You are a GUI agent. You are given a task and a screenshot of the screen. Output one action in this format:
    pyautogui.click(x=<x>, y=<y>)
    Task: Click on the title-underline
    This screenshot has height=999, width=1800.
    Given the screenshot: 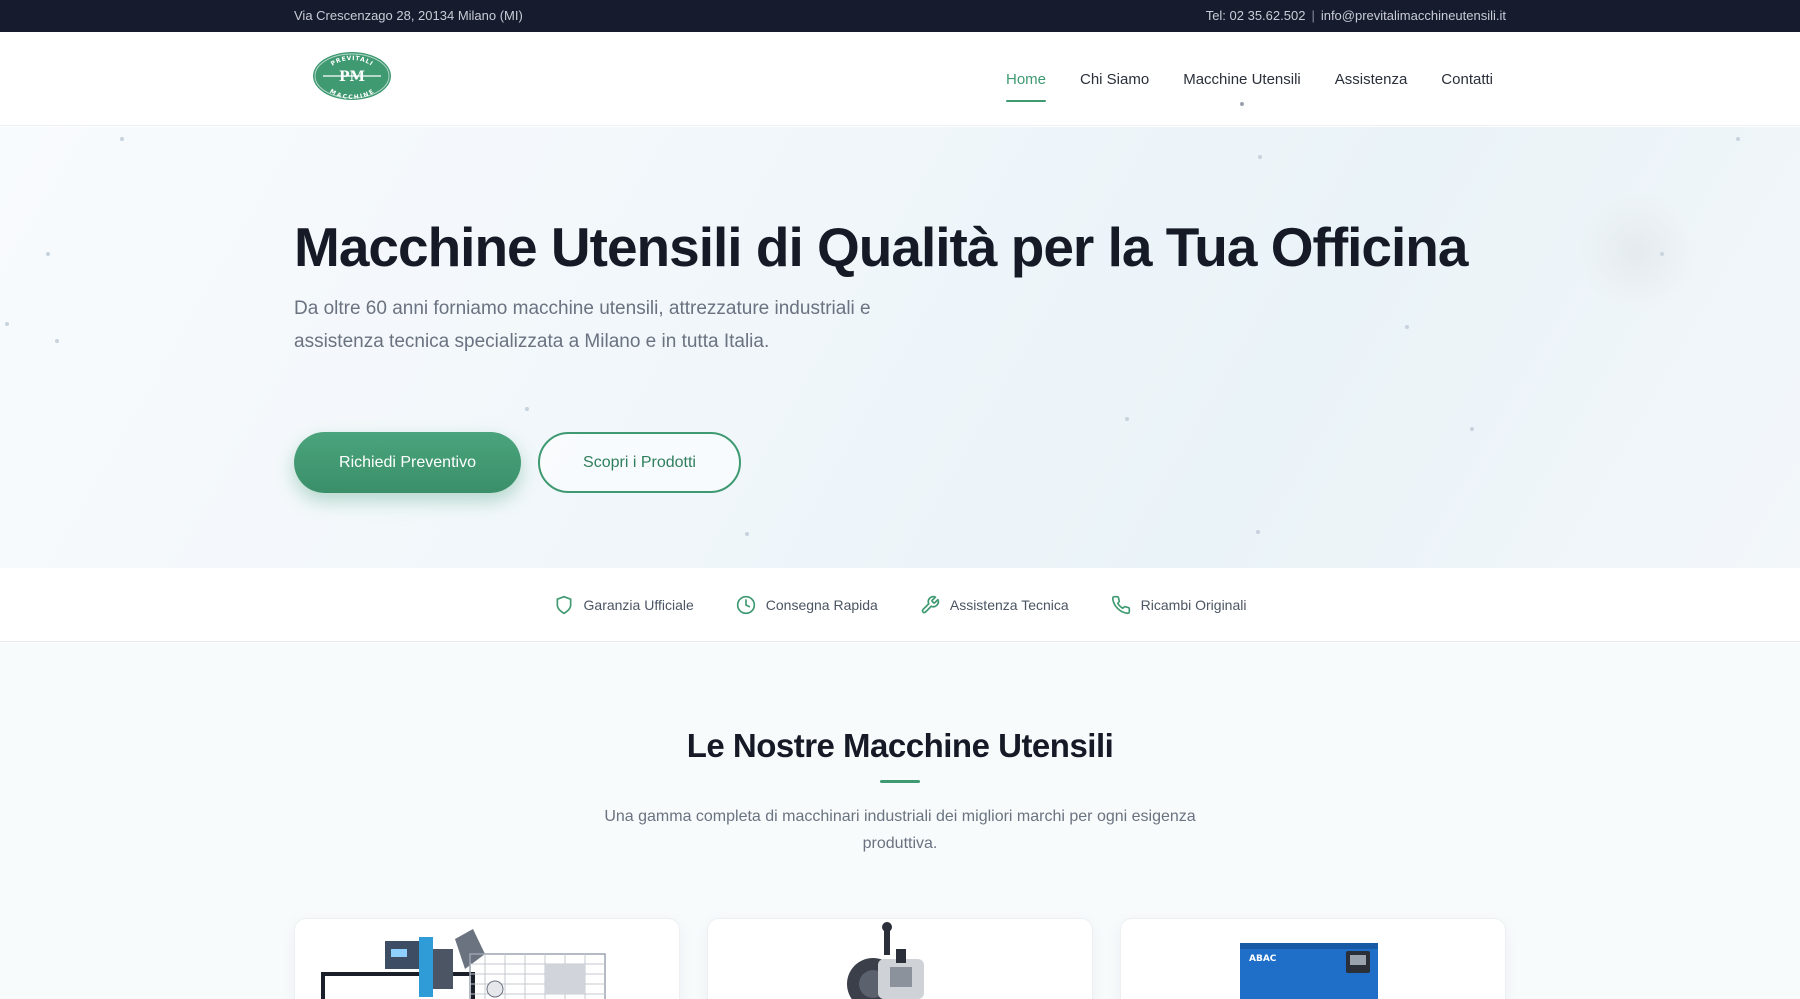 What is the action you would take?
    pyautogui.click(x=900, y=781)
    